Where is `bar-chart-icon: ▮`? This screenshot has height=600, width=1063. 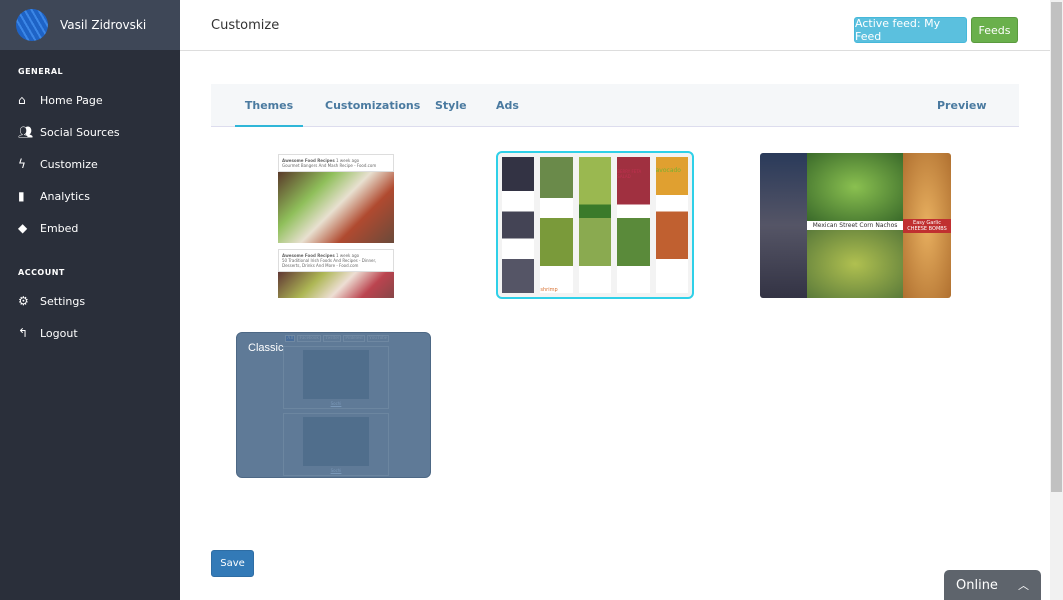 bar-chart-icon: ▮ is located at coordinates (21, 196).